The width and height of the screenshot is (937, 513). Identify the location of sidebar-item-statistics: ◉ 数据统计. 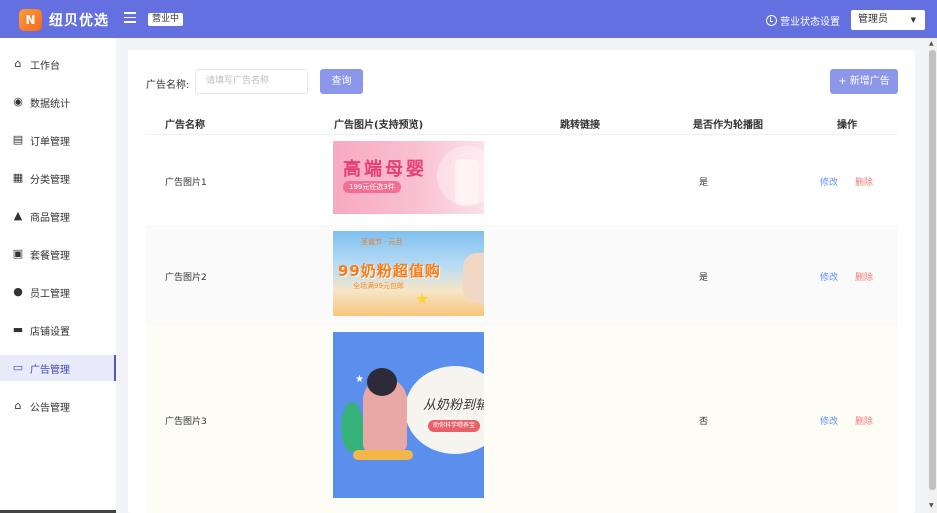
(58, 102).